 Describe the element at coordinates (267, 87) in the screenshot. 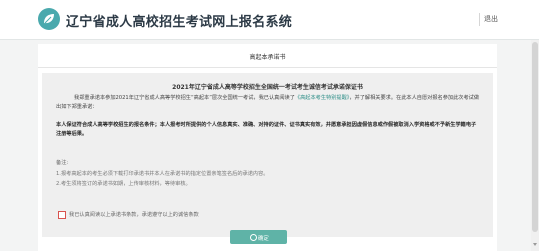

I see `notice-heading: 2021年辽宁省成人高等学校招生全国统一考试考生诚信考试承诺保证书` at that location.